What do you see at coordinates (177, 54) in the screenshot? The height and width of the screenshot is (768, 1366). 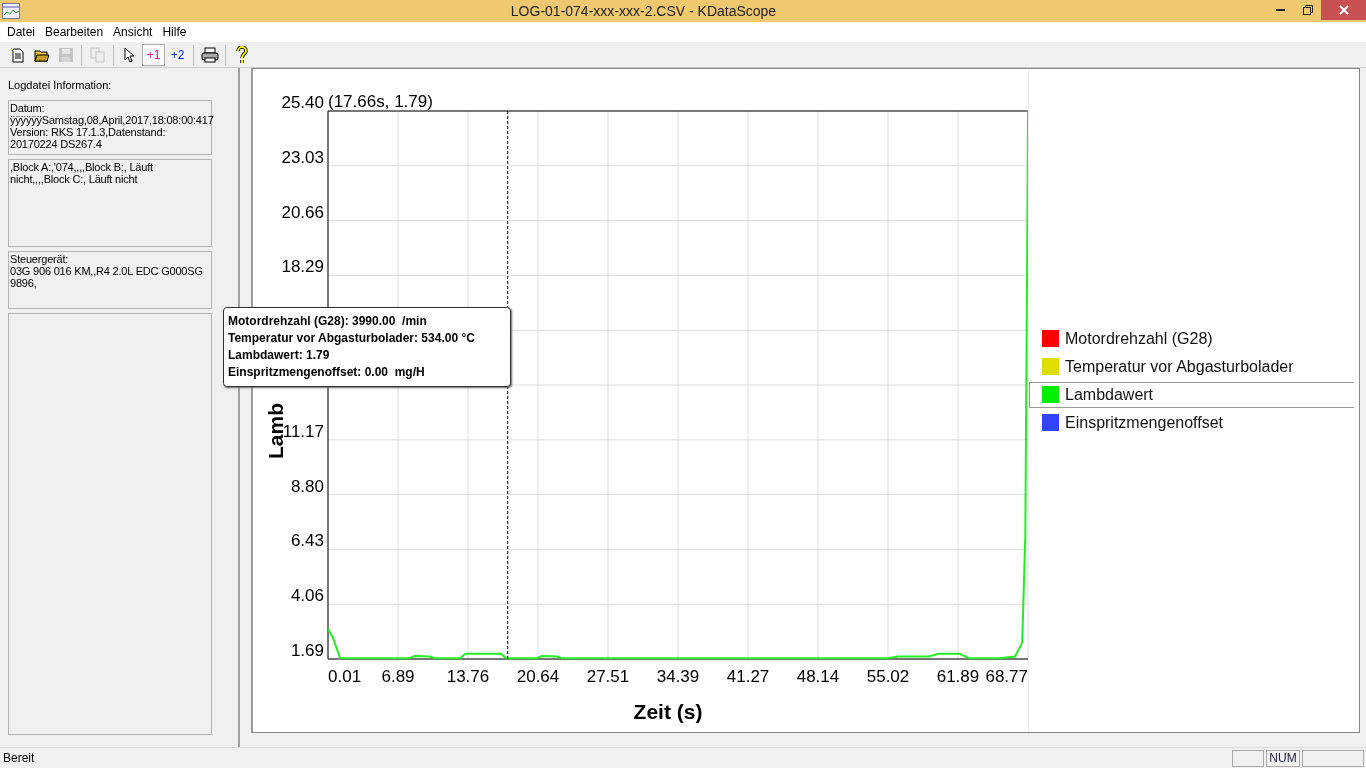 I see `marker-tool-button: +2` at bounding box center [177, 54].